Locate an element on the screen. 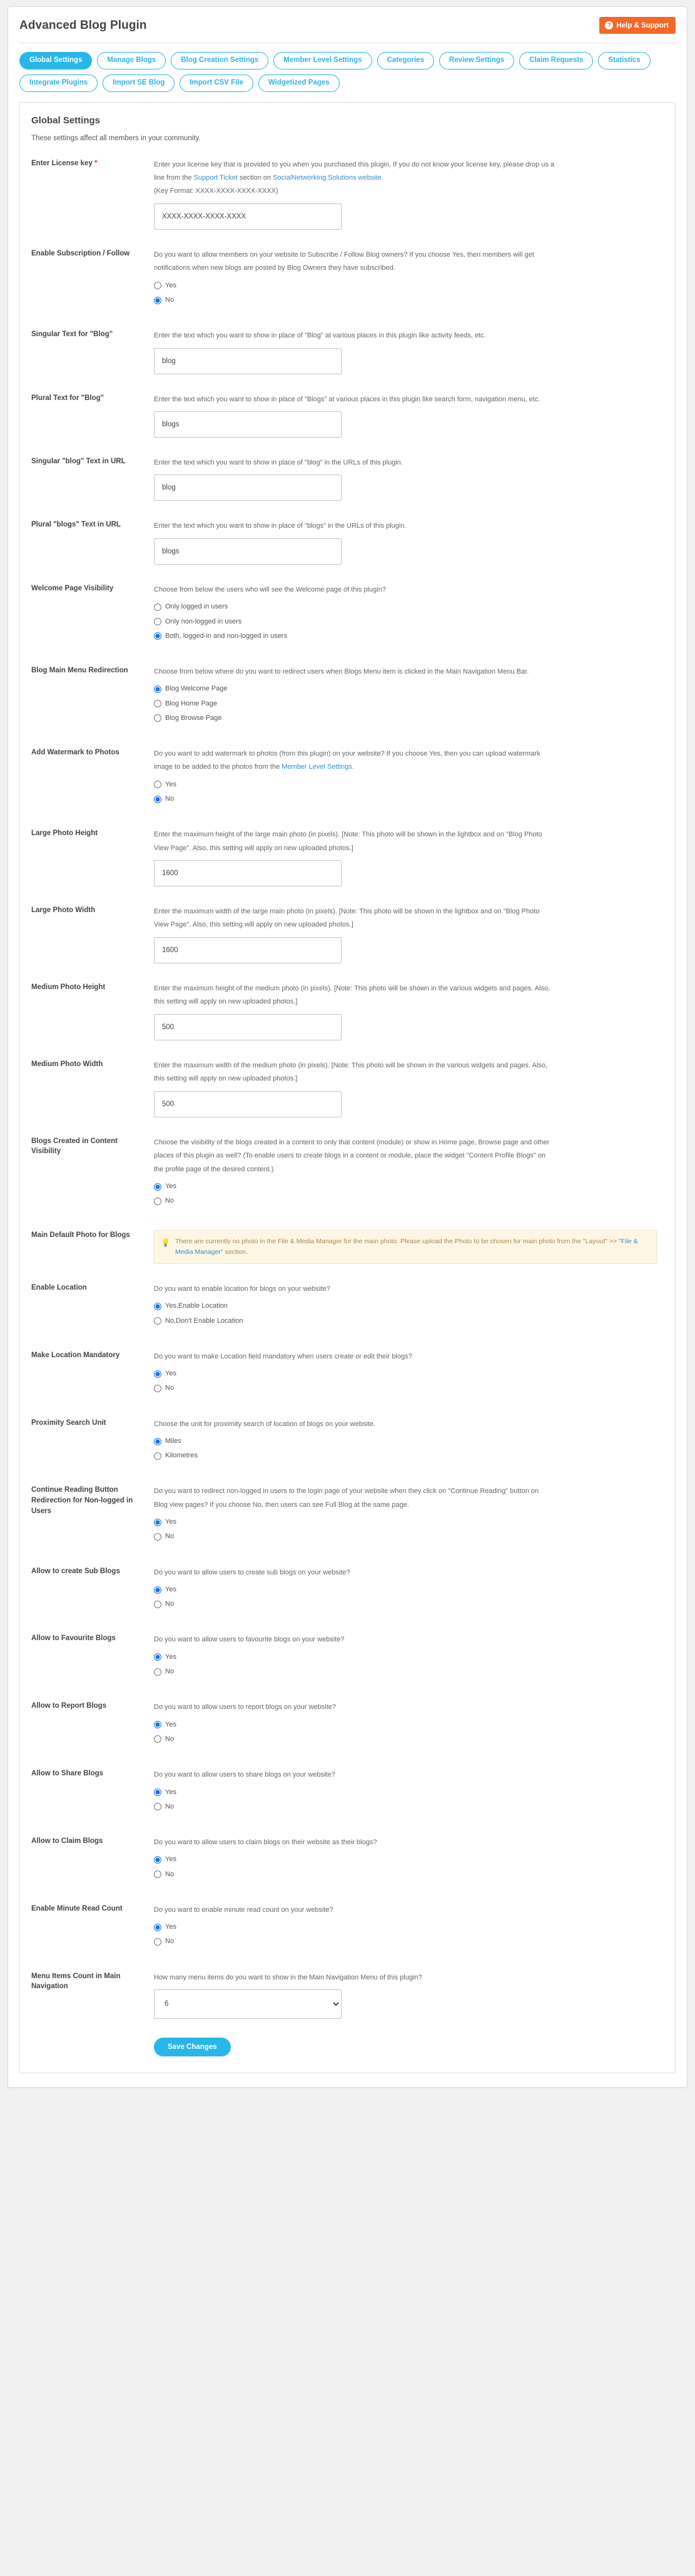 The height and width of the screenshot is (2576, 695). license-key-input is located at coordinates (248, 216).